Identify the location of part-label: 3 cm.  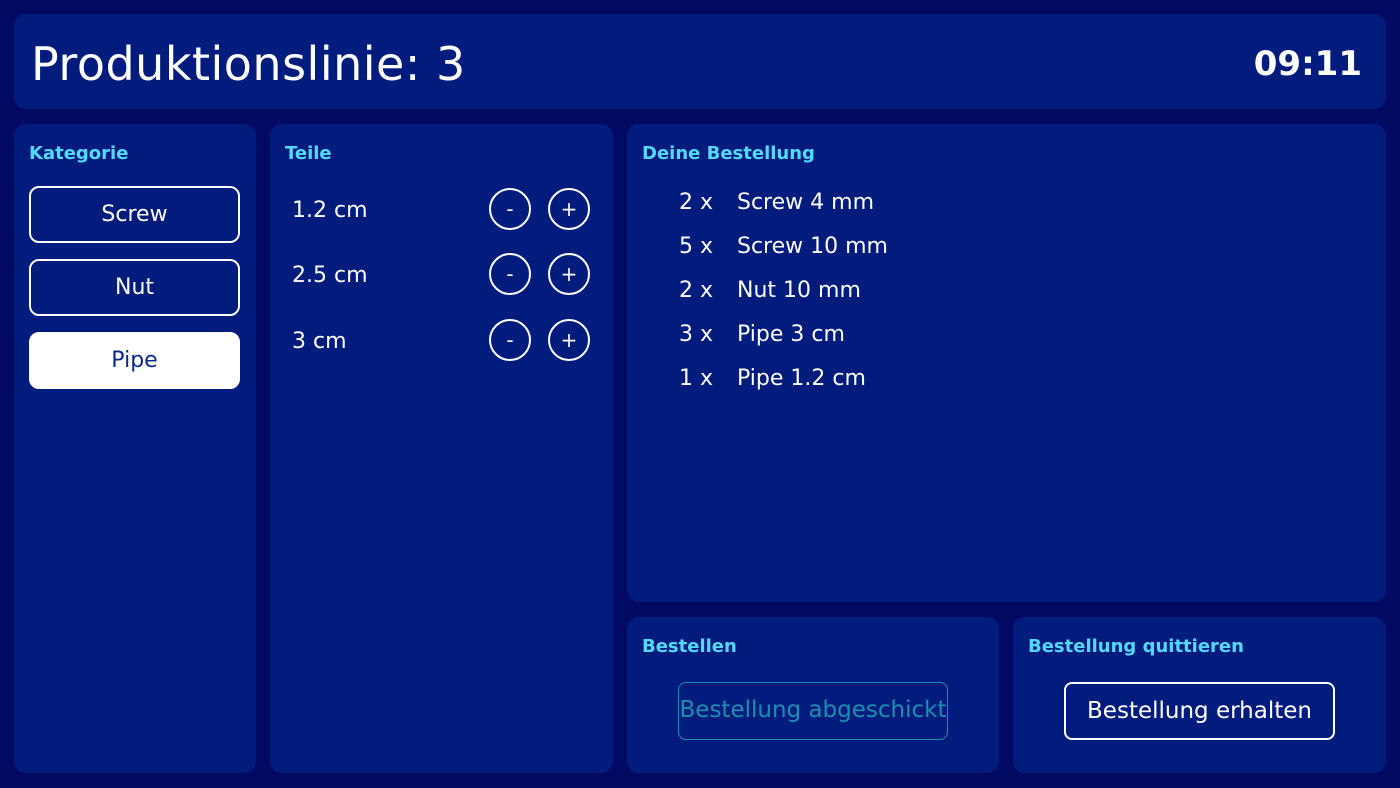
(319, 341).